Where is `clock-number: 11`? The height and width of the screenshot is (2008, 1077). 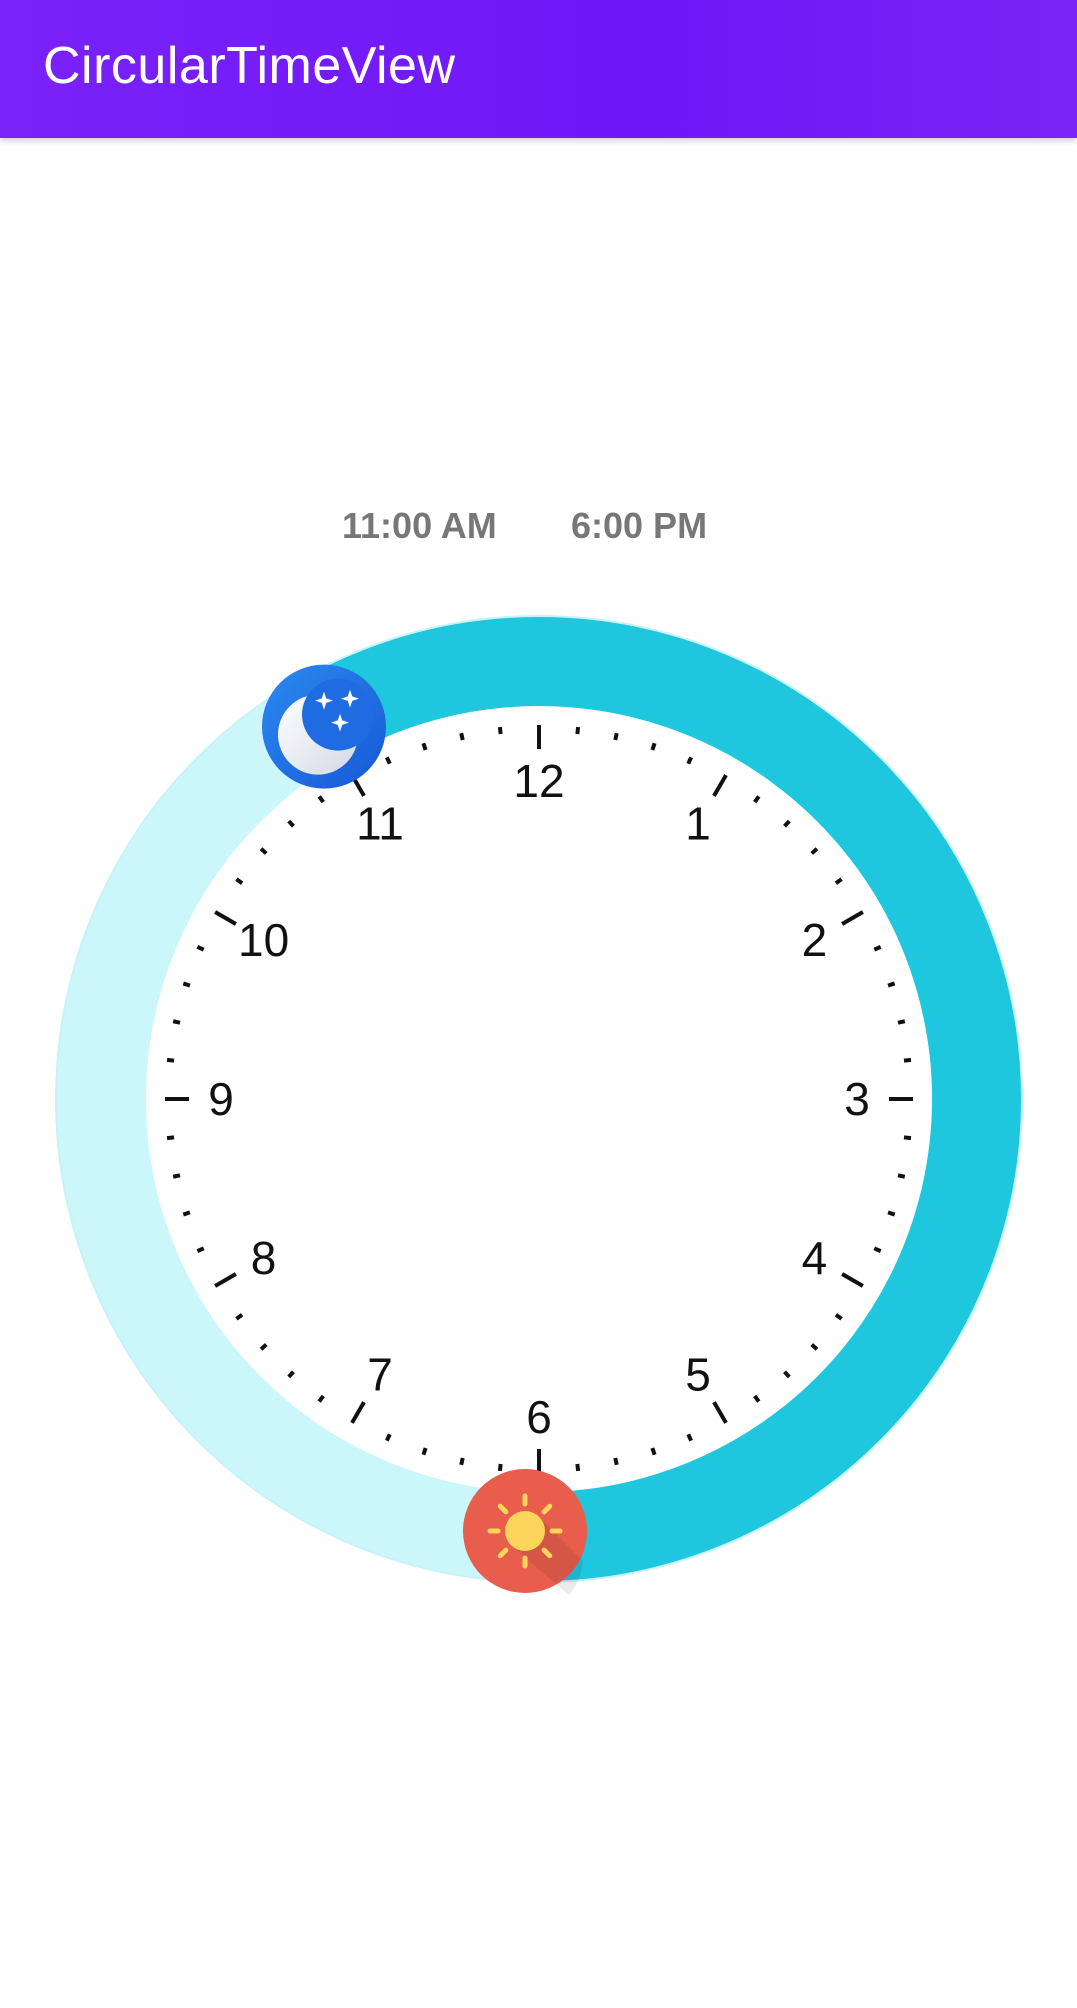
clock-number: 11 is located at coordinates (380, 824).